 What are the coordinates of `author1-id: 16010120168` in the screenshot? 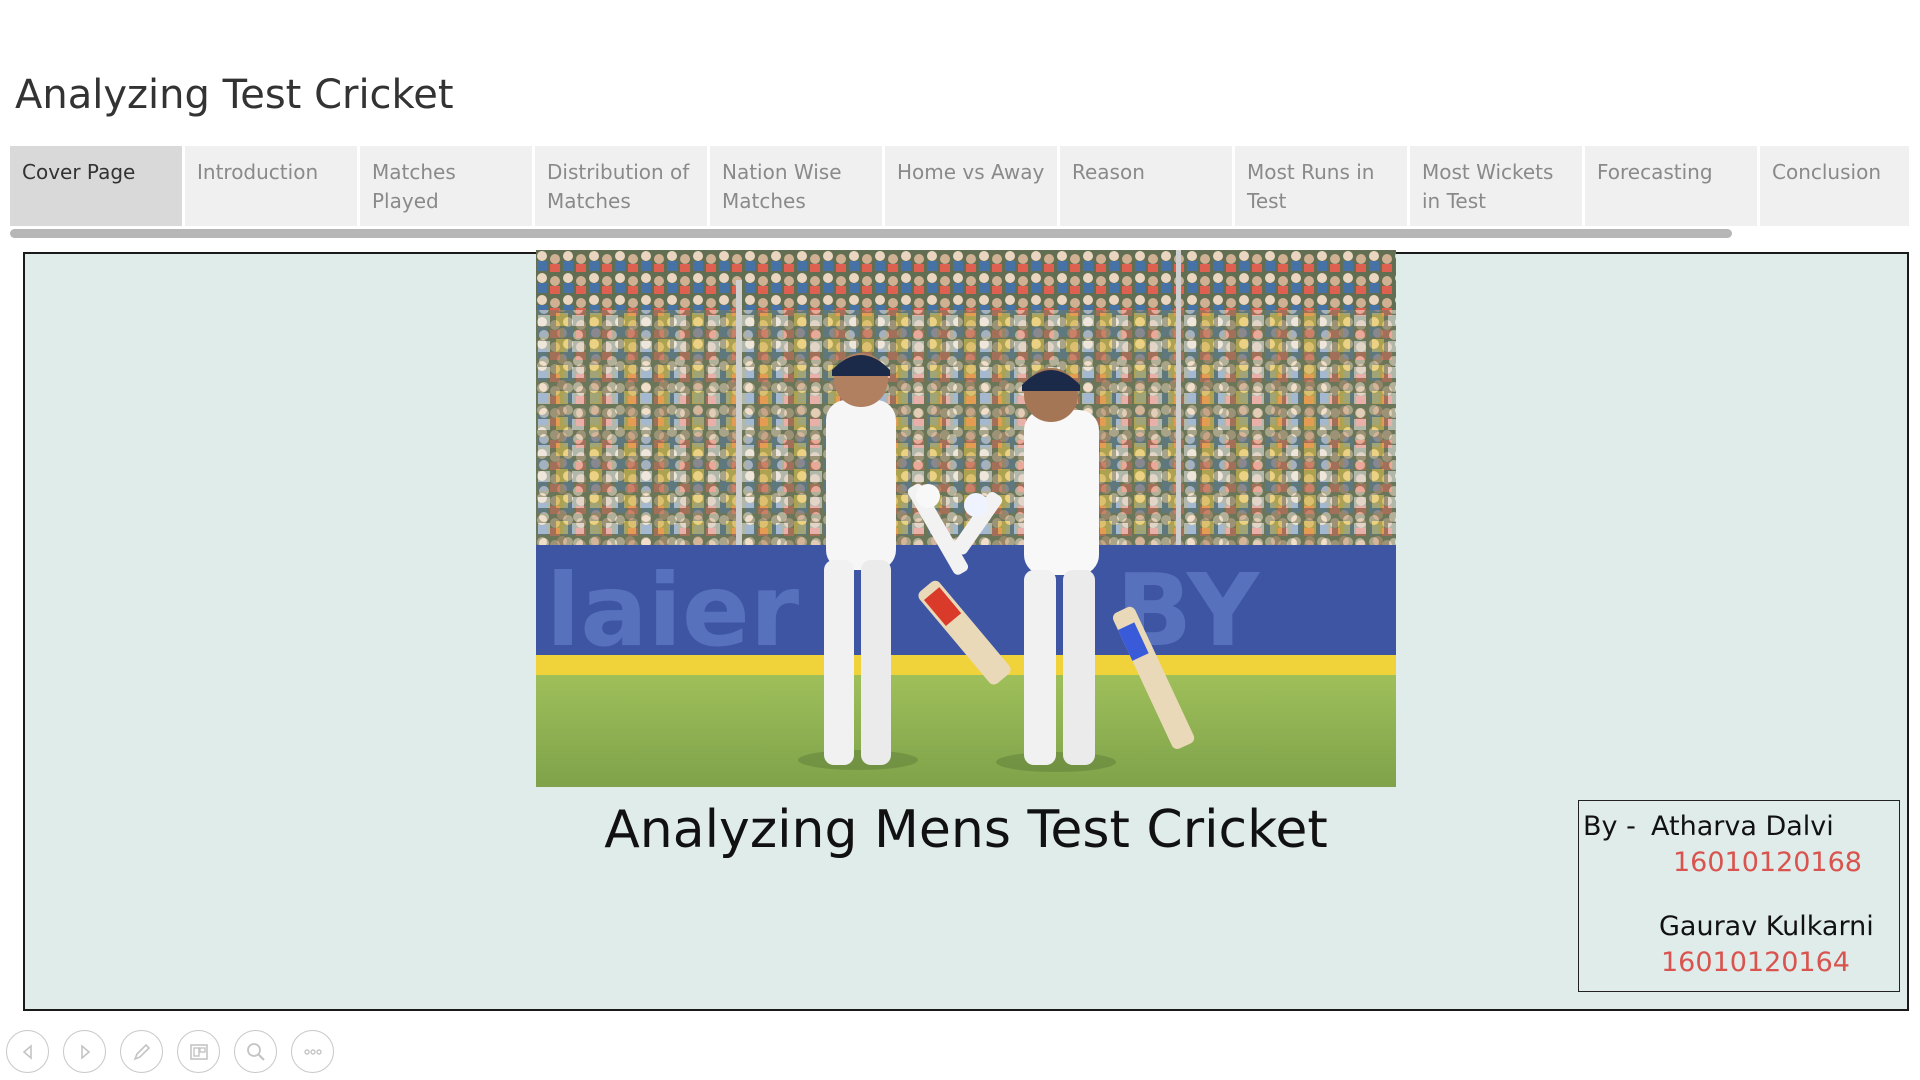 It's located at (1767, 862).